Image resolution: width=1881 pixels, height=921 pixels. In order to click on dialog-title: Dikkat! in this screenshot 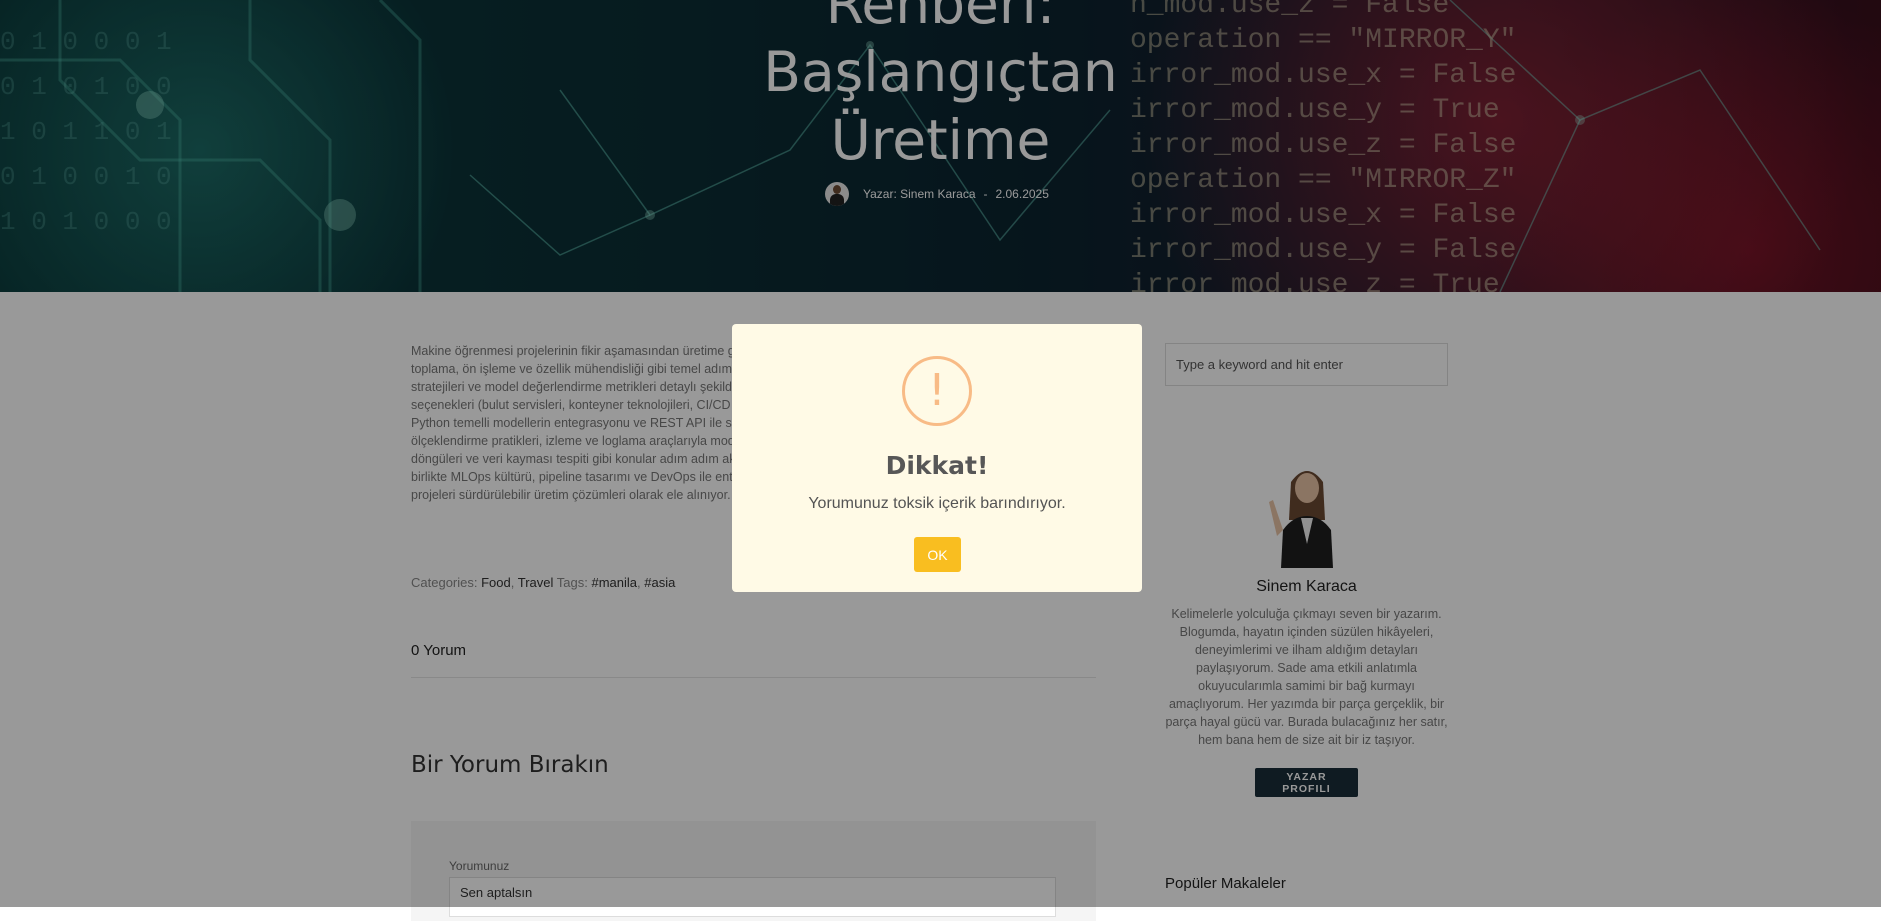, I will do `click(937, 465)`.